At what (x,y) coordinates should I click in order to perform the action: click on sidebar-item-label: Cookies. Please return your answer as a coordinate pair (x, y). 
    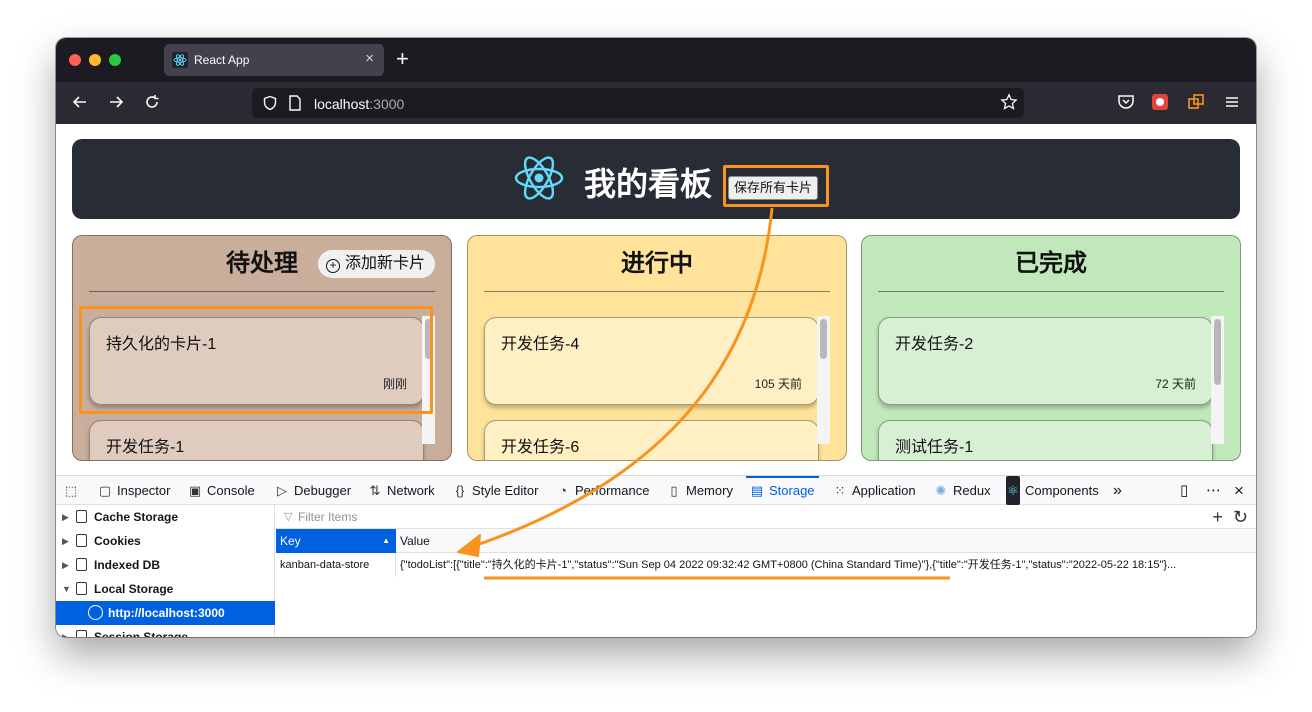
    Looking at the image, I should click on (117, 541).